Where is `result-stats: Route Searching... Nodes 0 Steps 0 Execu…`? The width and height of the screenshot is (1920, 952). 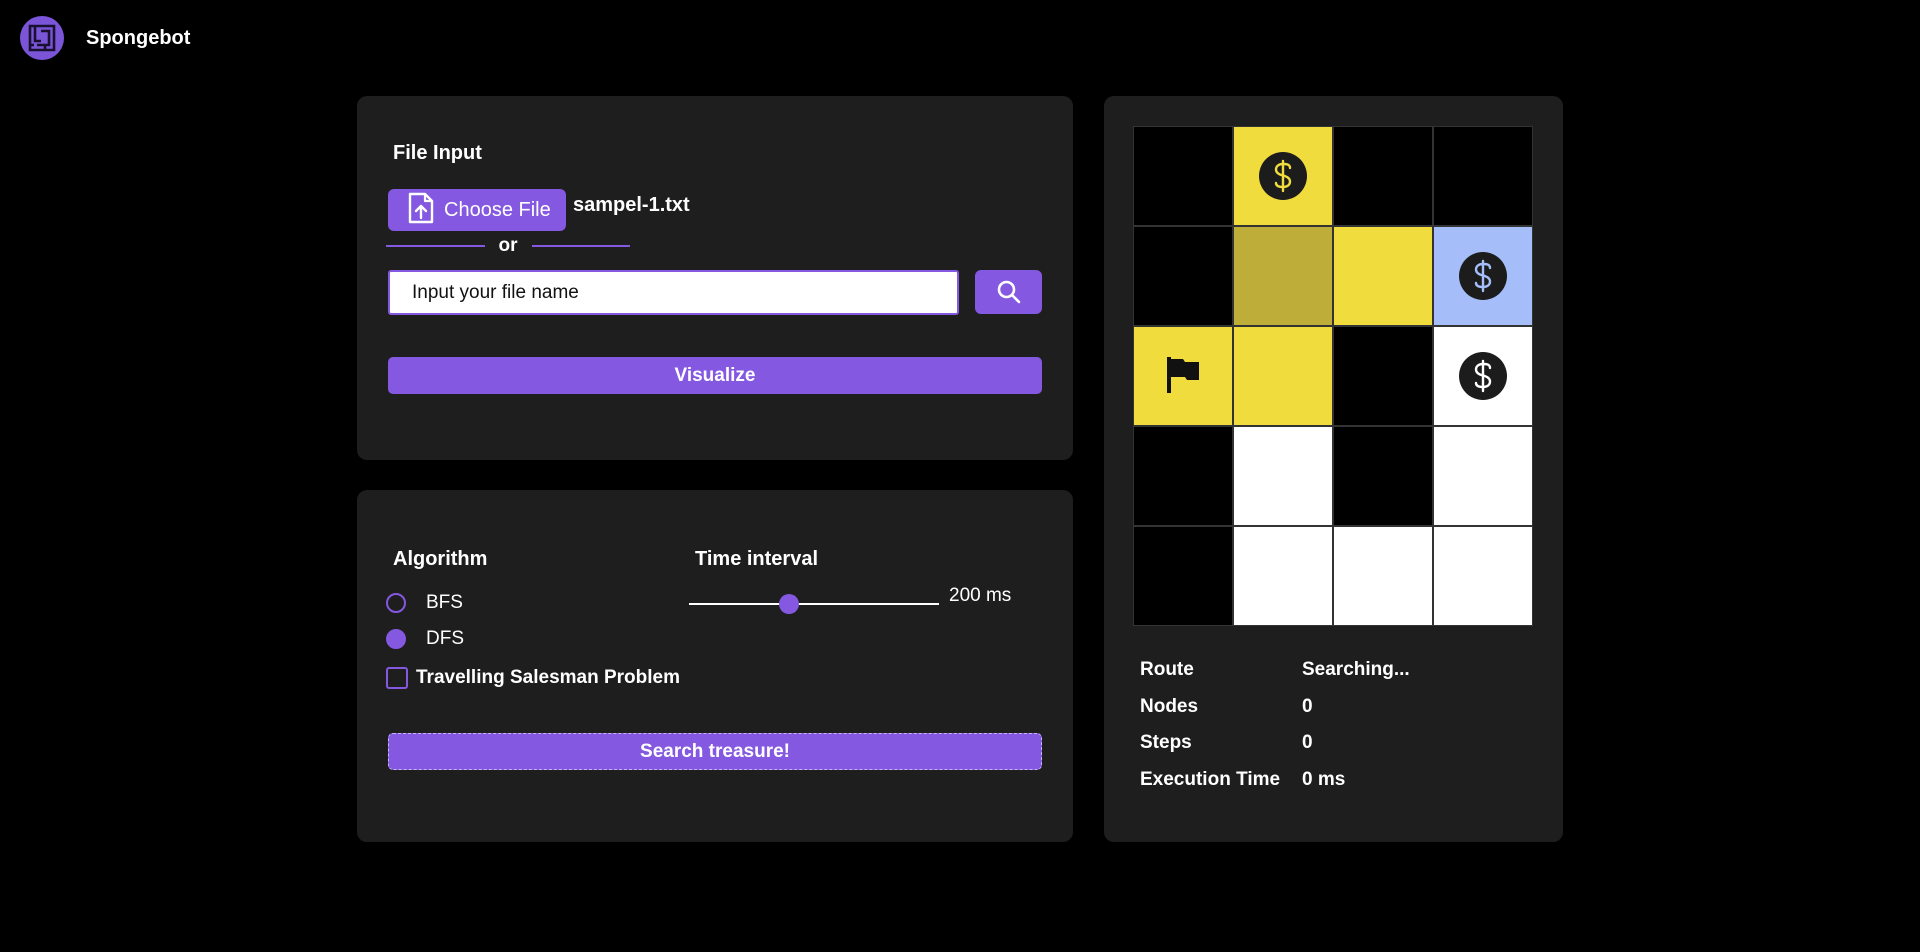 result-stats: Route Searching... Nodes 0 Steps 0 Execu… is located at coordinates (1275, 725).